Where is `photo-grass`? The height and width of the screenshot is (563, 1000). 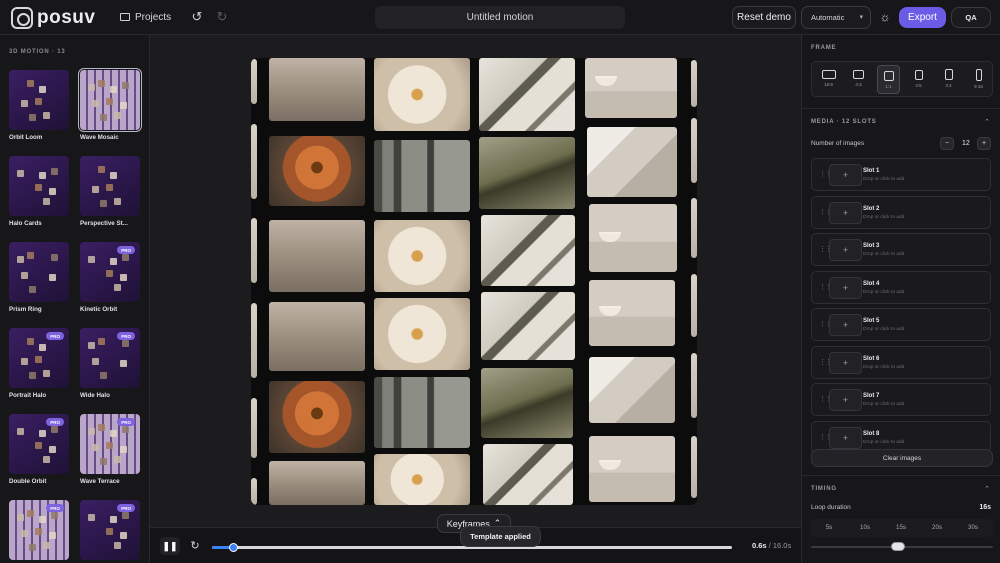
photo-grass is located at coordinates (317, 336).